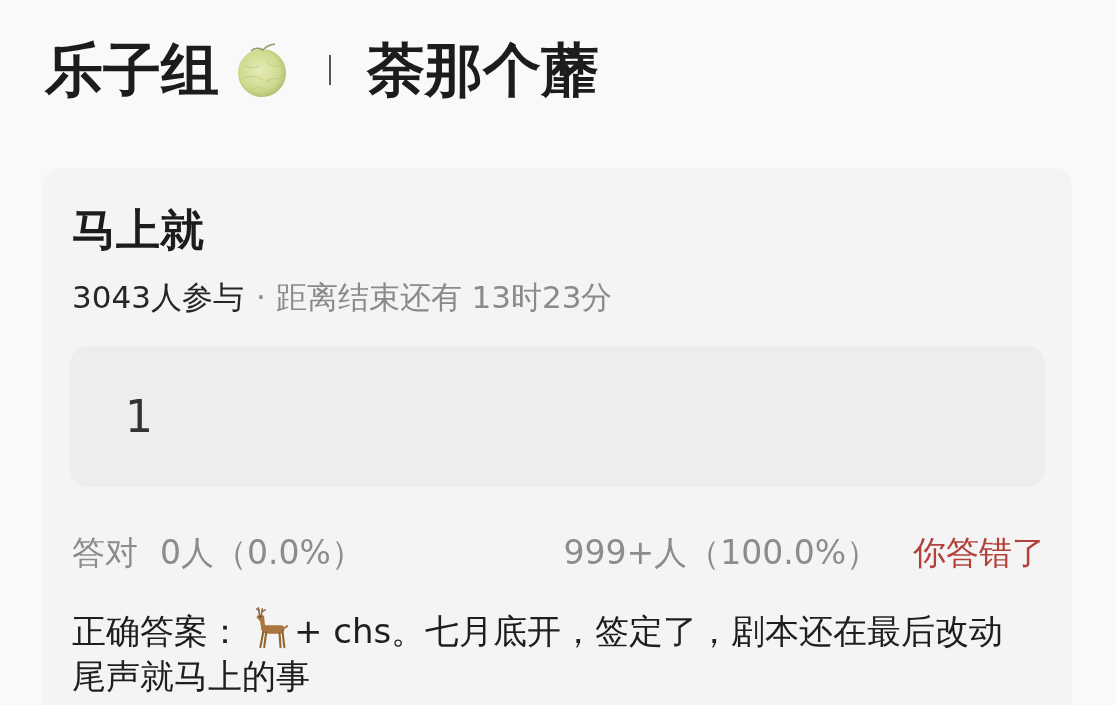 The width and height of the screenshot is (1116, 705). I want to click on result-text: 你答错了, so click(979, 553).